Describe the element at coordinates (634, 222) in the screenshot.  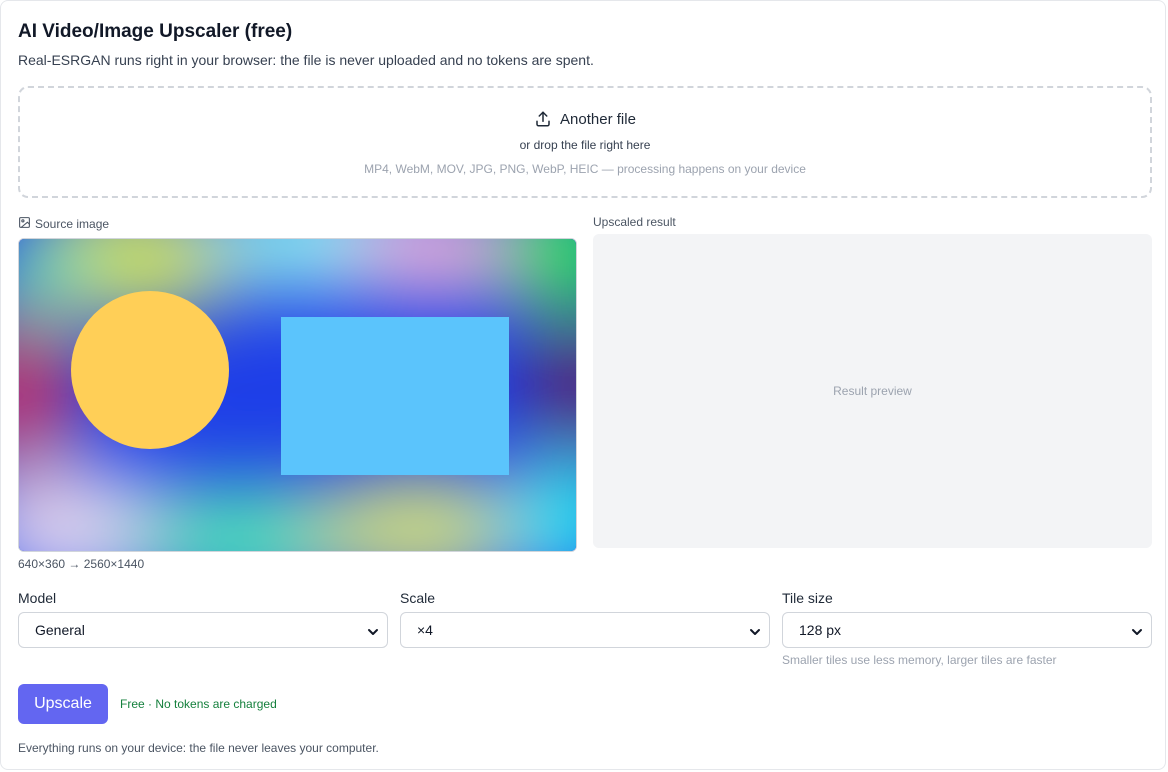
I see `upscaled-result-label: Upscaled result` at that location.